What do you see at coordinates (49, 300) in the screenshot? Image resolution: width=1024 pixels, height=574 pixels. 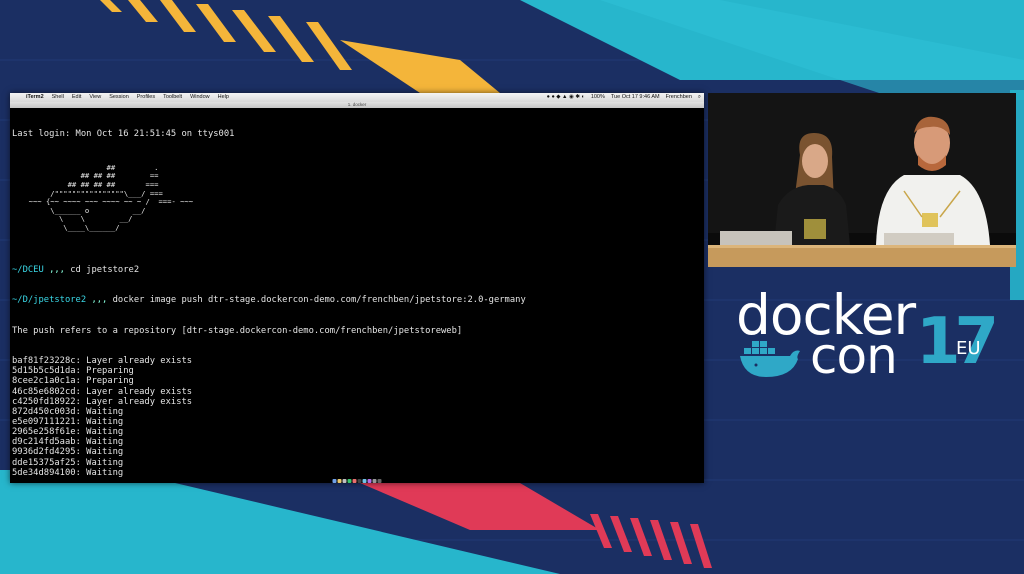 I see `prompt-path: ~/D/jpetstore2` at bounding box center [49, 300].